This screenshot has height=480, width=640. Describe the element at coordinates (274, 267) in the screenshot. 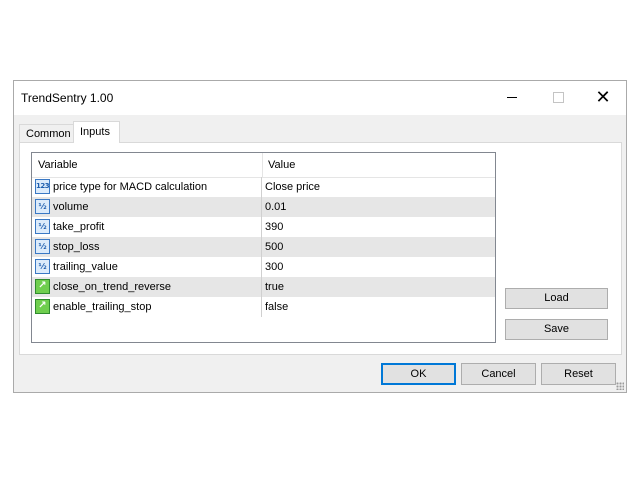

I see `variable-value: 300` at that location.